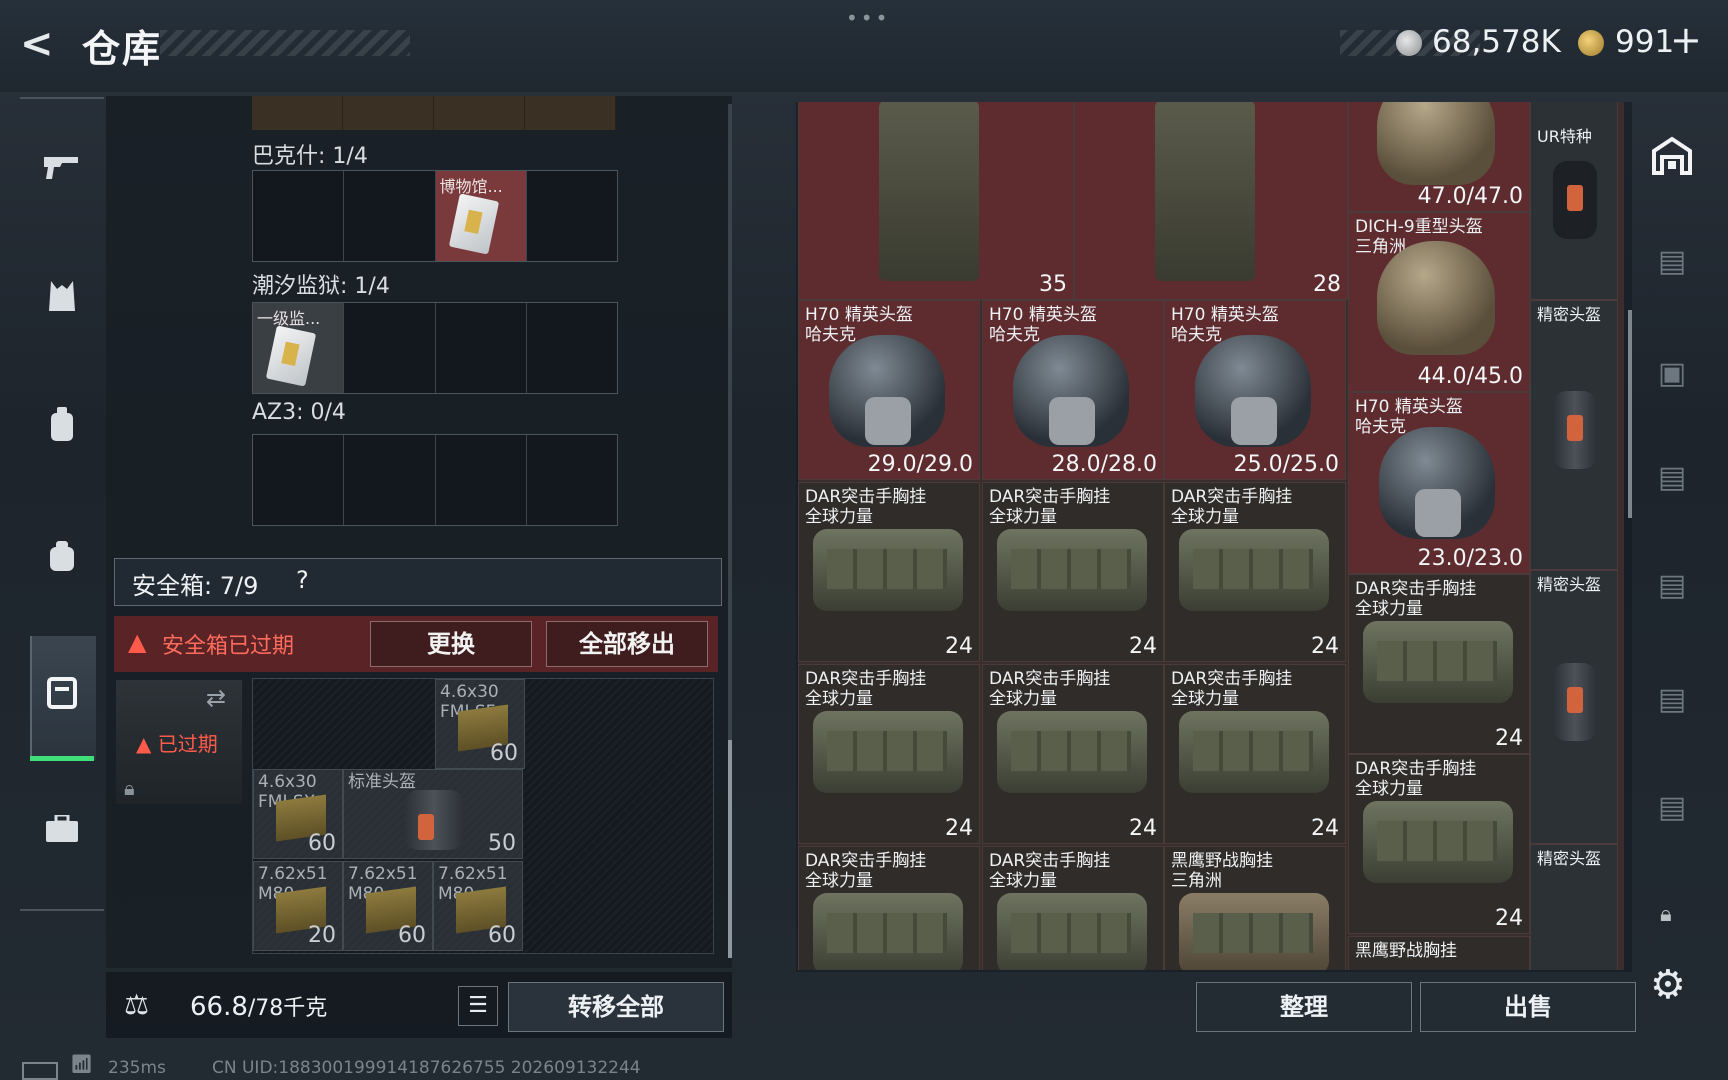 Image resolution: width=1728 pixels, height=1080 pixels. What do you see at coordinates (868, 18) in the screenshot?
I see `drag-handle: •••` at bounding box center [868, 18].